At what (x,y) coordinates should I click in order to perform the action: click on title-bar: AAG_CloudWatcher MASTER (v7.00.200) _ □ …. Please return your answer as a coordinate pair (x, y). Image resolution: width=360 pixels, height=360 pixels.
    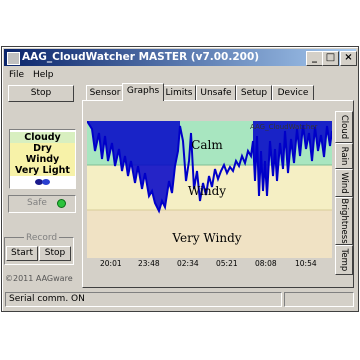
    Looking at the image, I should click on (180, 57).